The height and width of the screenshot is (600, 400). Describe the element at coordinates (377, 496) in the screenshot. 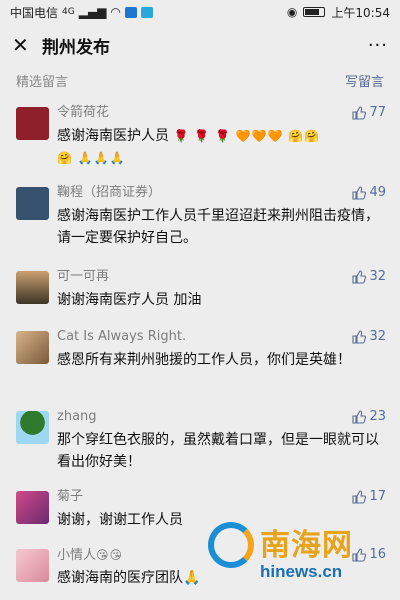

I see `like-count: 17` at that location.